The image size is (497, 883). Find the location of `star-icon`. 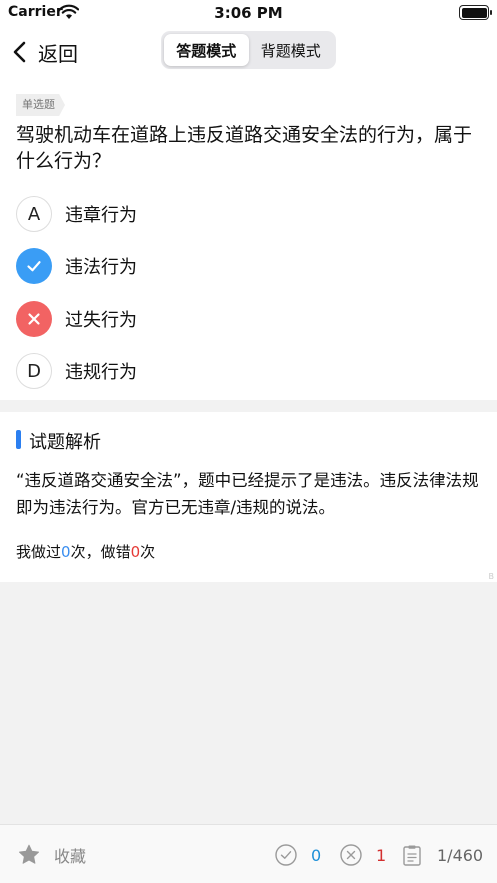

star-icon is located at coordinates (29, 854).